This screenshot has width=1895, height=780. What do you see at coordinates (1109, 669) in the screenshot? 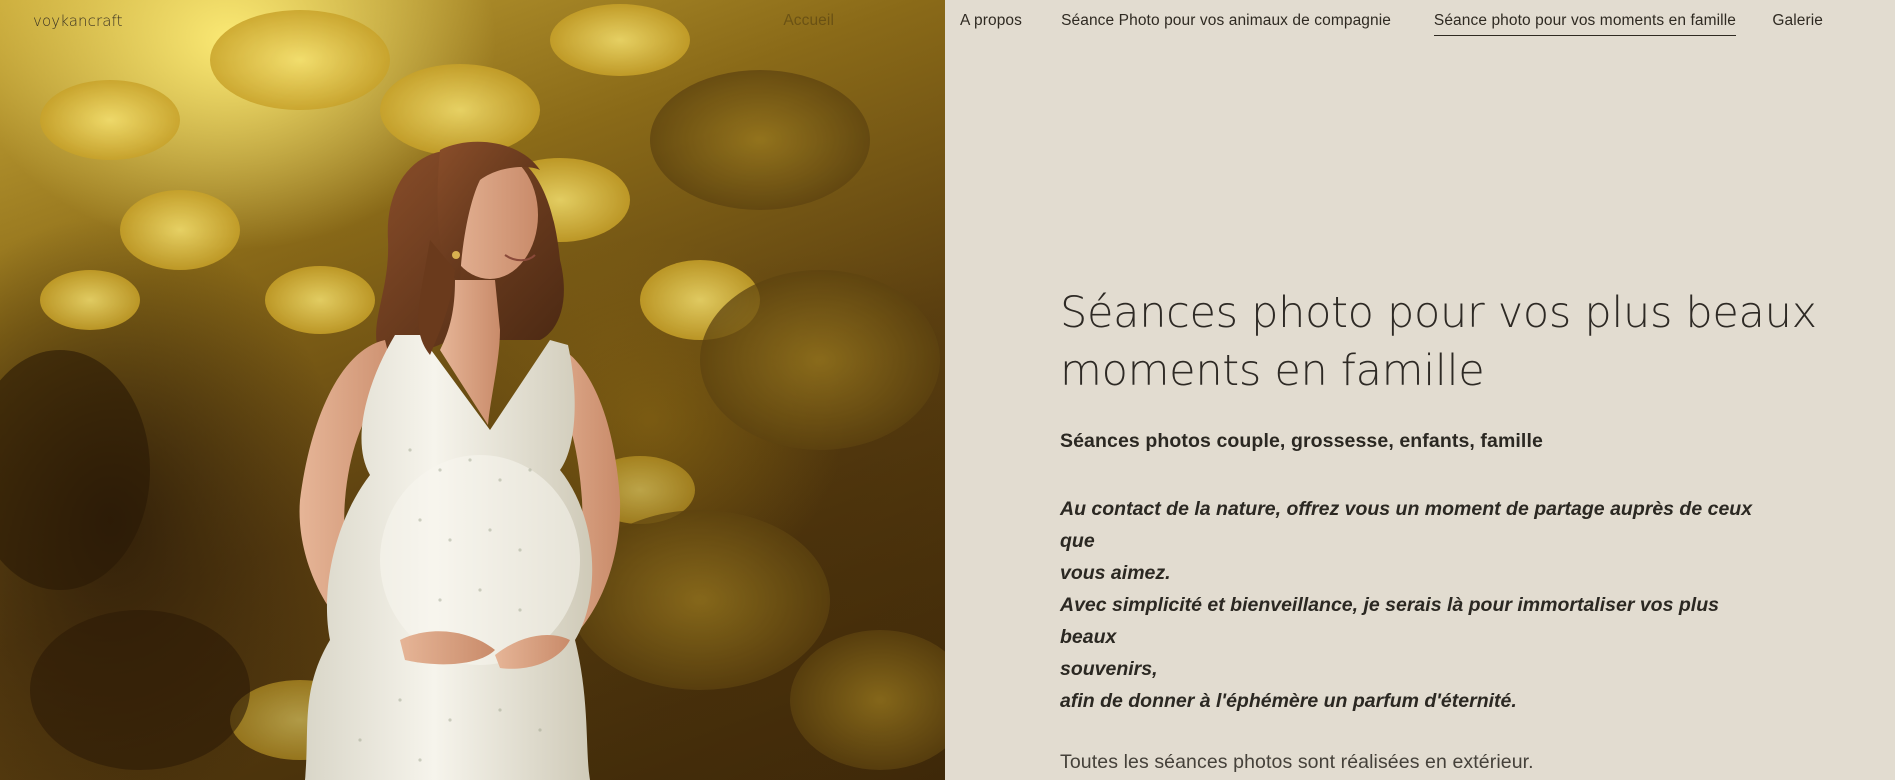
I see `quote-line-4: souvenirs,` at bounding box center [1109, 669].